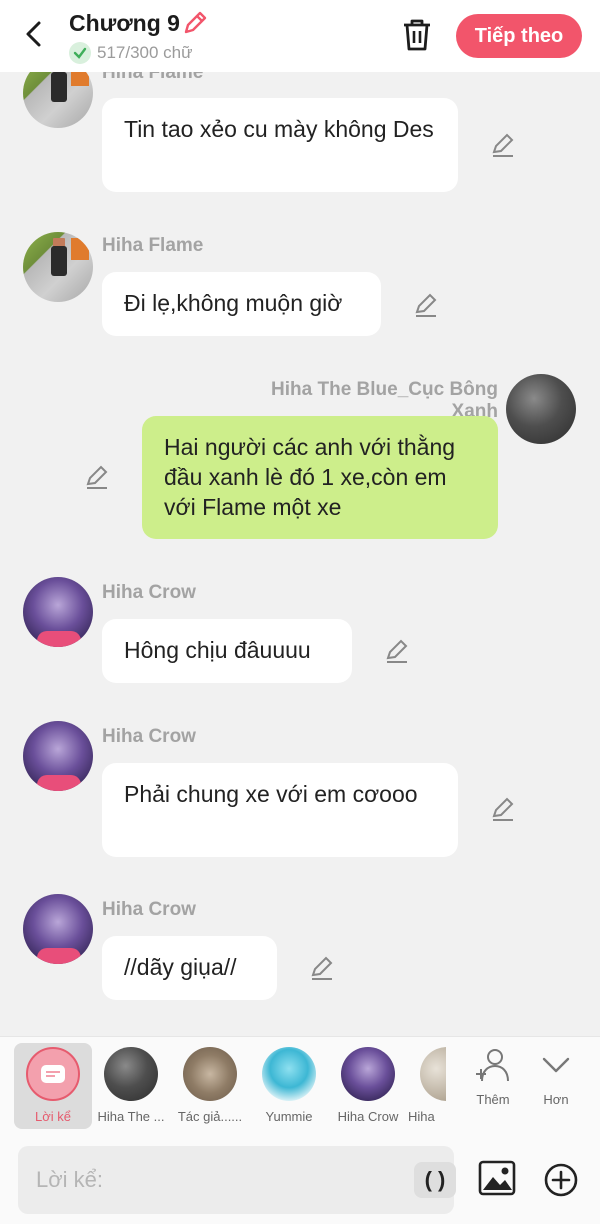 This screenshot has width=600, height=1224. What do you see at coordinates (216, 1180) in the screenshot?
I see `narration-input` at bounding box center [216, 1180].